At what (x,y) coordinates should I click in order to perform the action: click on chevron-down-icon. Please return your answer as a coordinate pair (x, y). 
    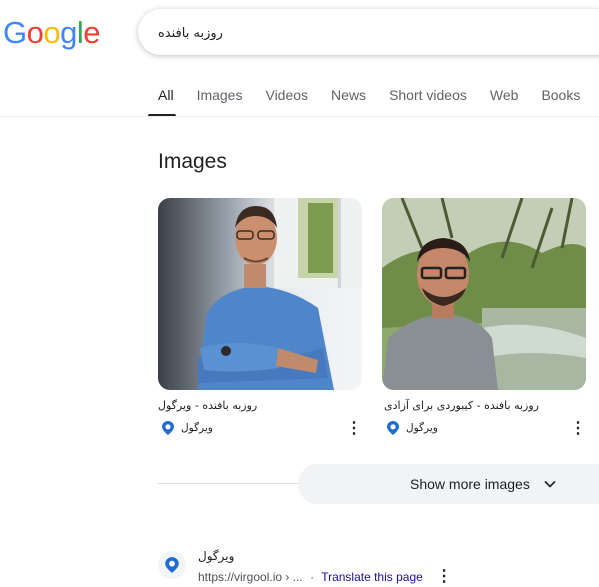
    Looking at the image, I should click on (550, 484).